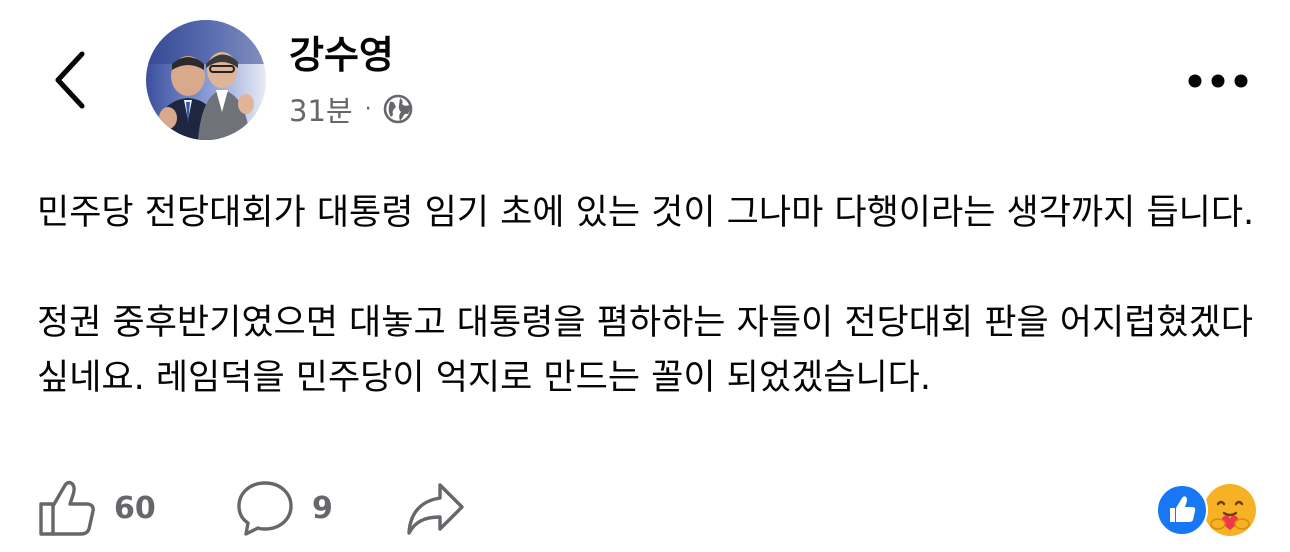 This screenshot has height=552, width=1290. What do you see at coordinates (1182, 510) in the screenshot?
I see `like-reaction-icon` at bounding box center [1182, 510].